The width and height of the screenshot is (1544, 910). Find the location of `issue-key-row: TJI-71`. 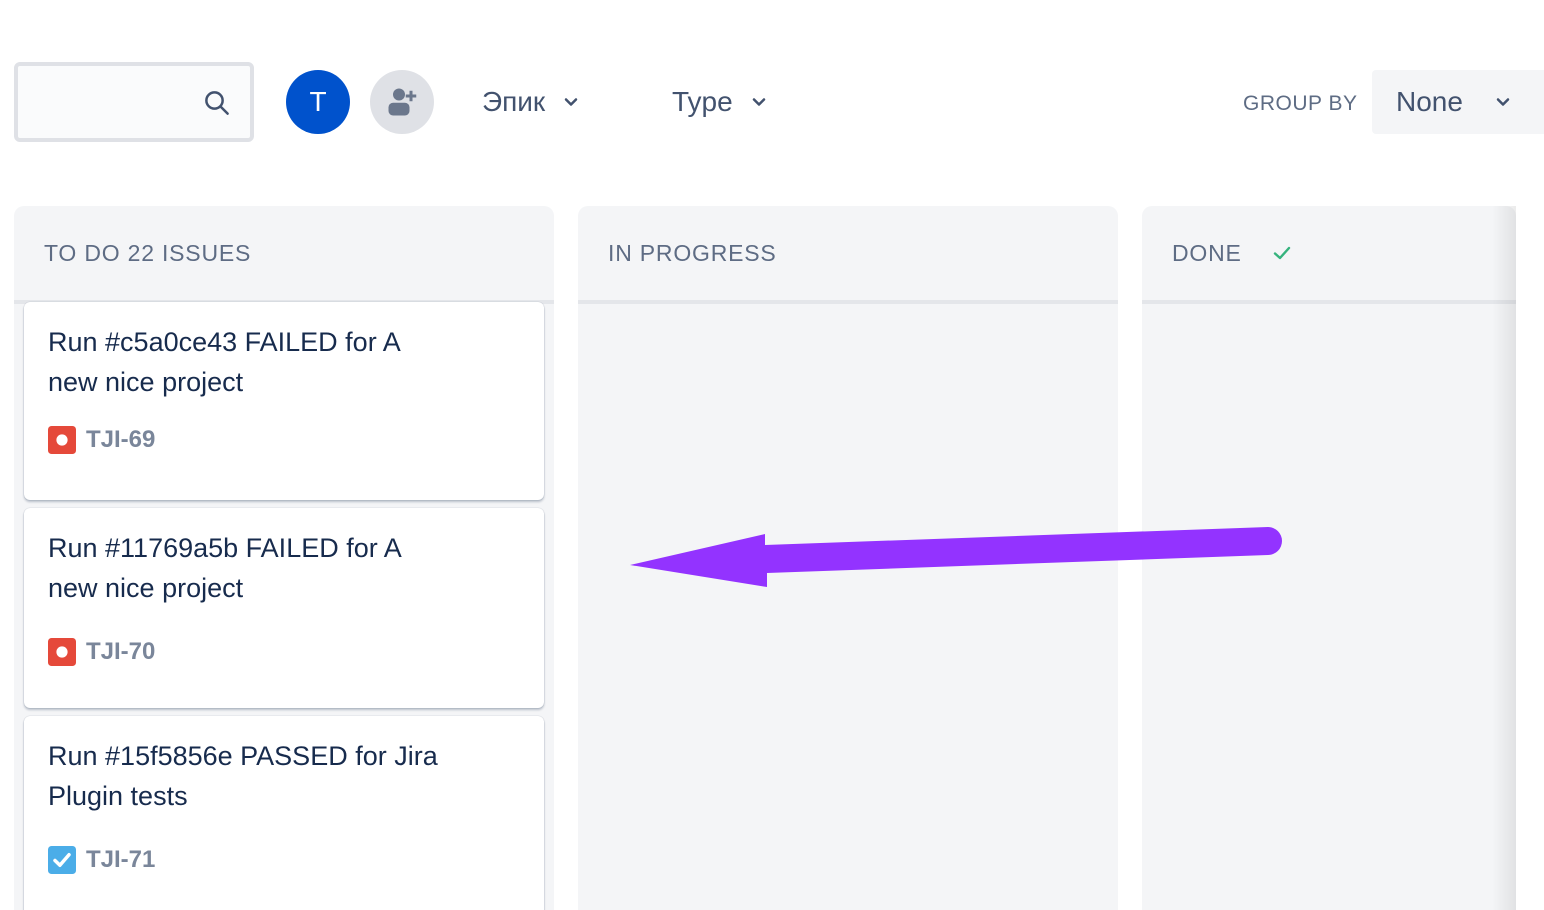

issue-key-row: TJI-71 is located at coordinates (101, 860).